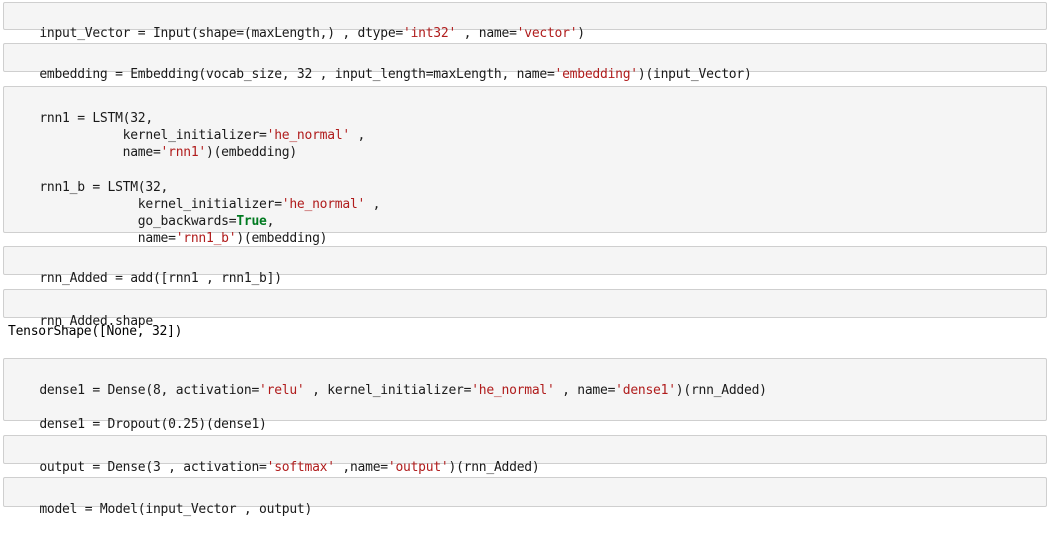  I want to click on string-literal: 'rnn1', so click(183, 152).